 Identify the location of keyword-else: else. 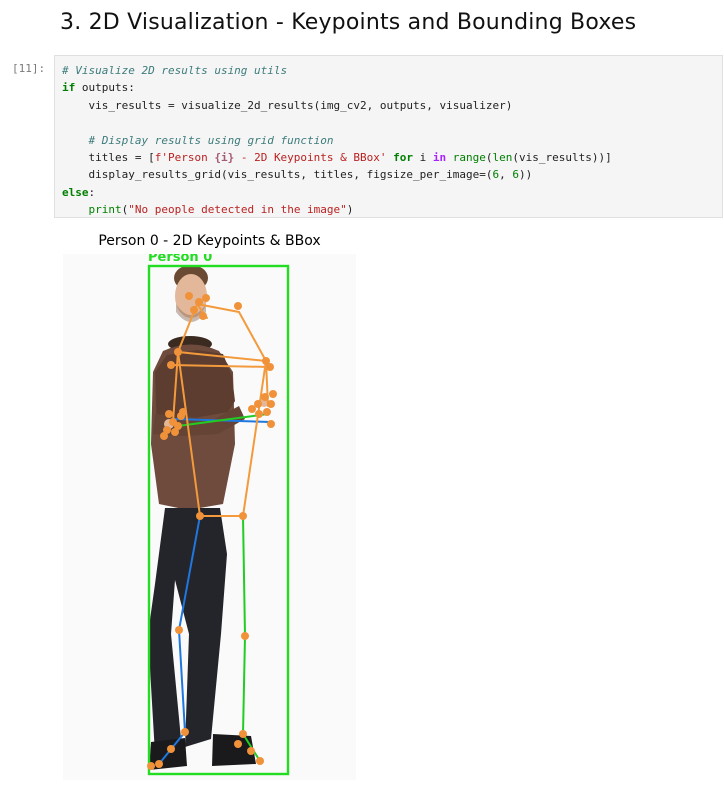
(75, 192).